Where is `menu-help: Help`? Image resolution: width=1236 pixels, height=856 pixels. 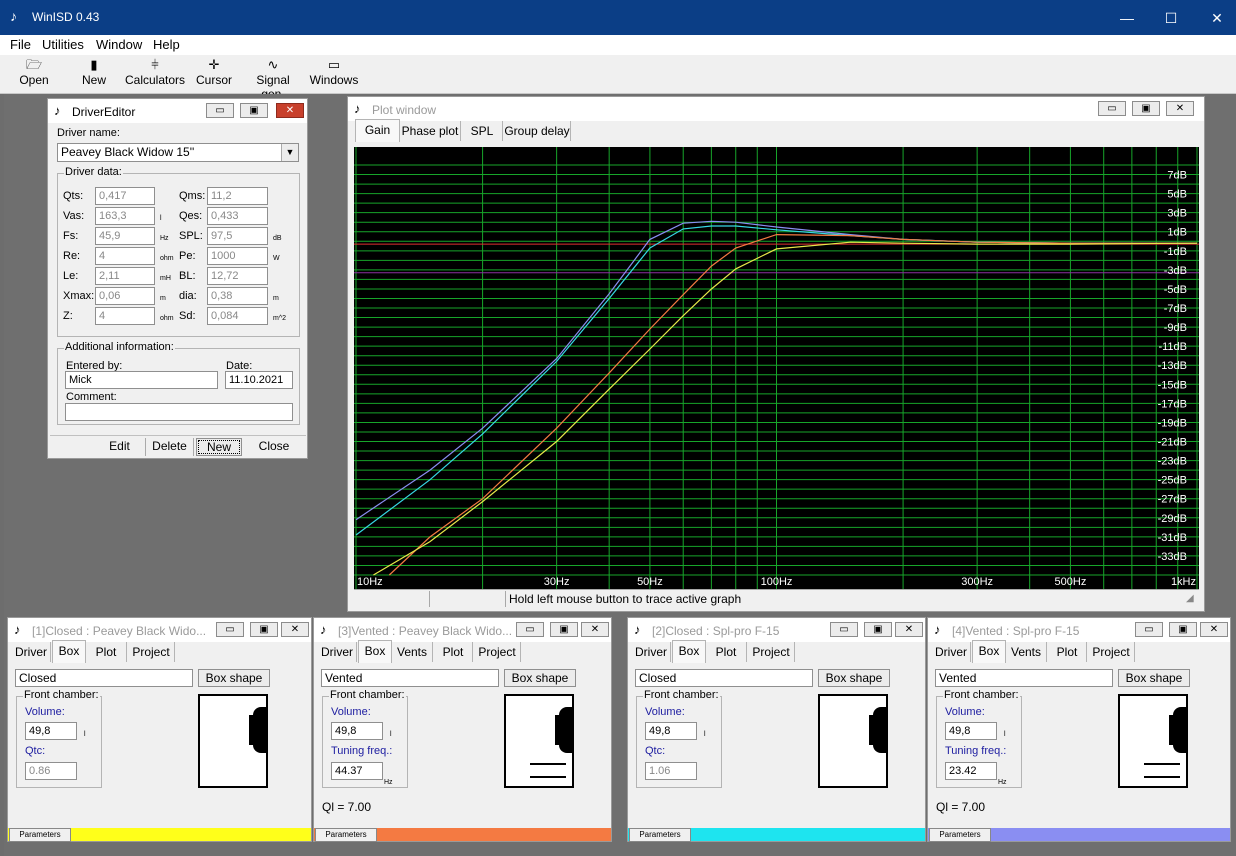 menu-help: Help is located at coordinates (166, 44).